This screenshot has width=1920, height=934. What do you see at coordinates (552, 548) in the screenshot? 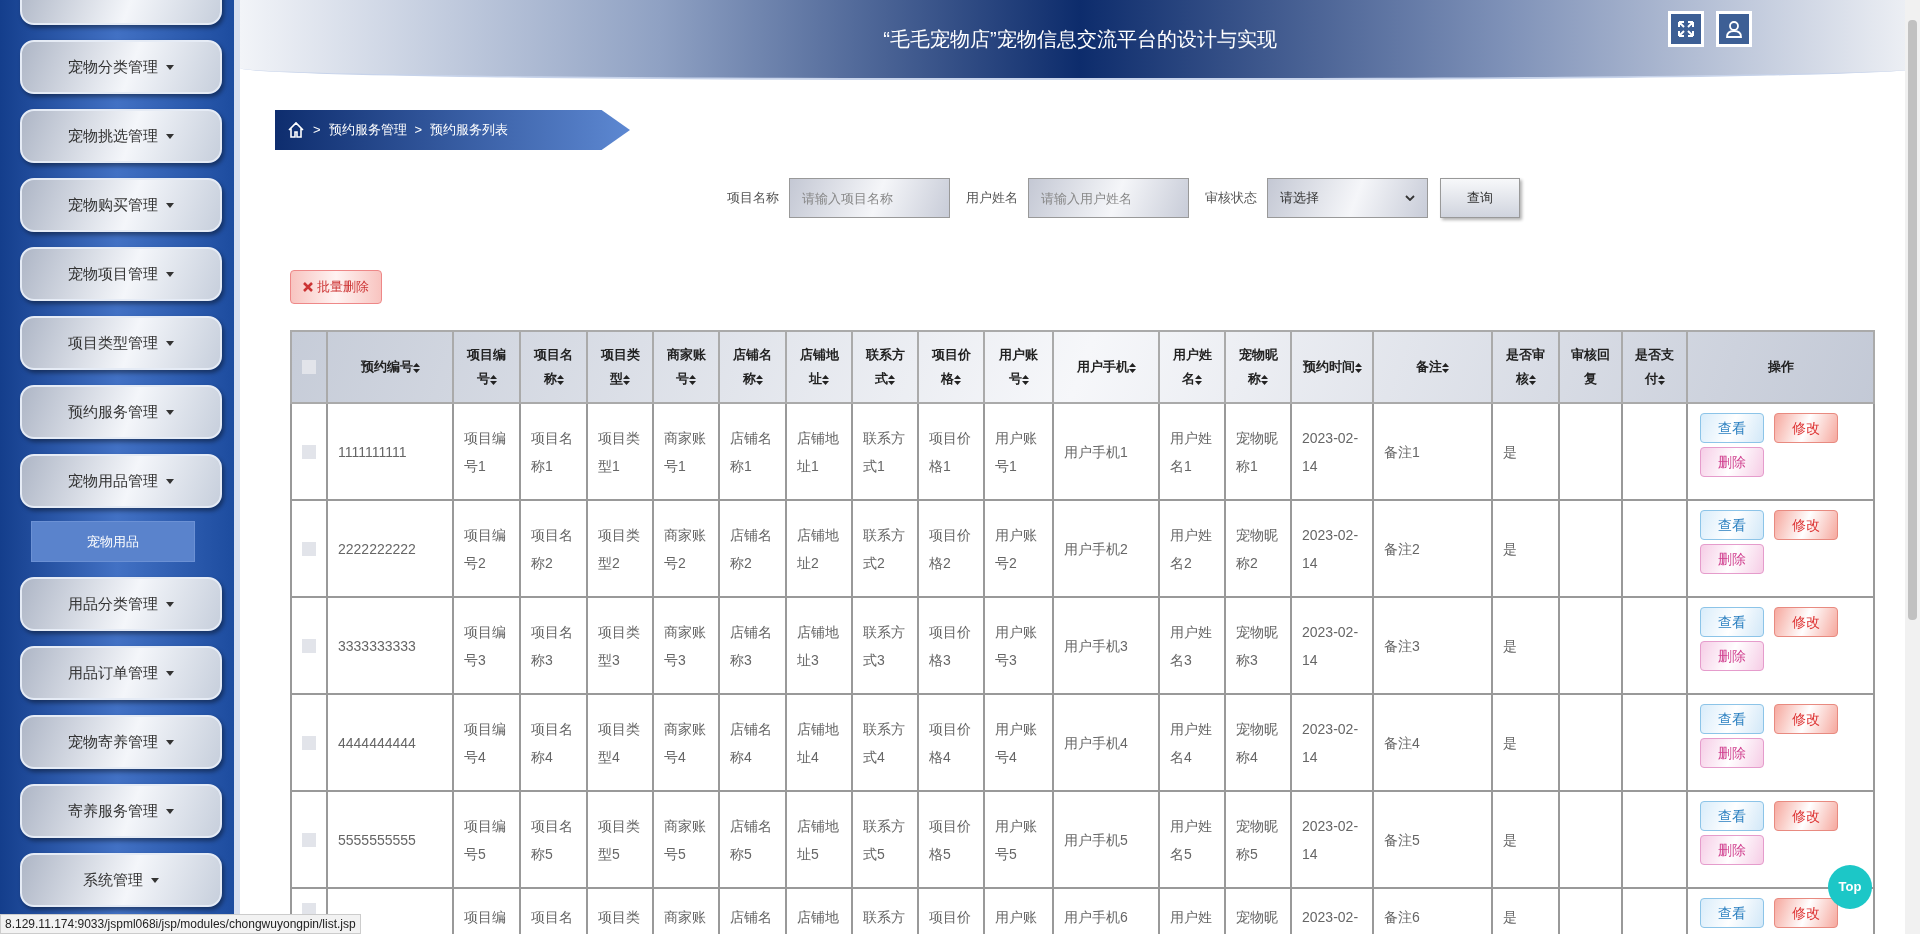
I see `table-cell: 项目名称2` at bounding box center [552, 548].